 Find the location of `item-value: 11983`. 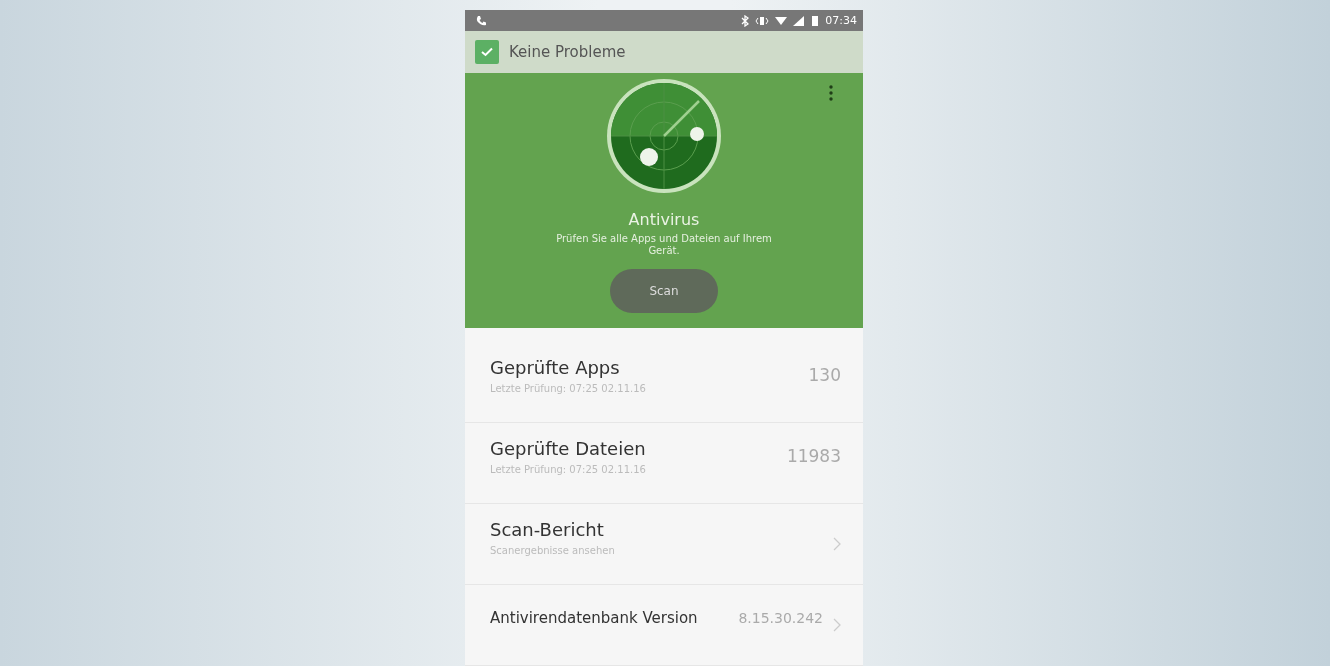

item-value: 11983 is located at coordinates (813, 456).